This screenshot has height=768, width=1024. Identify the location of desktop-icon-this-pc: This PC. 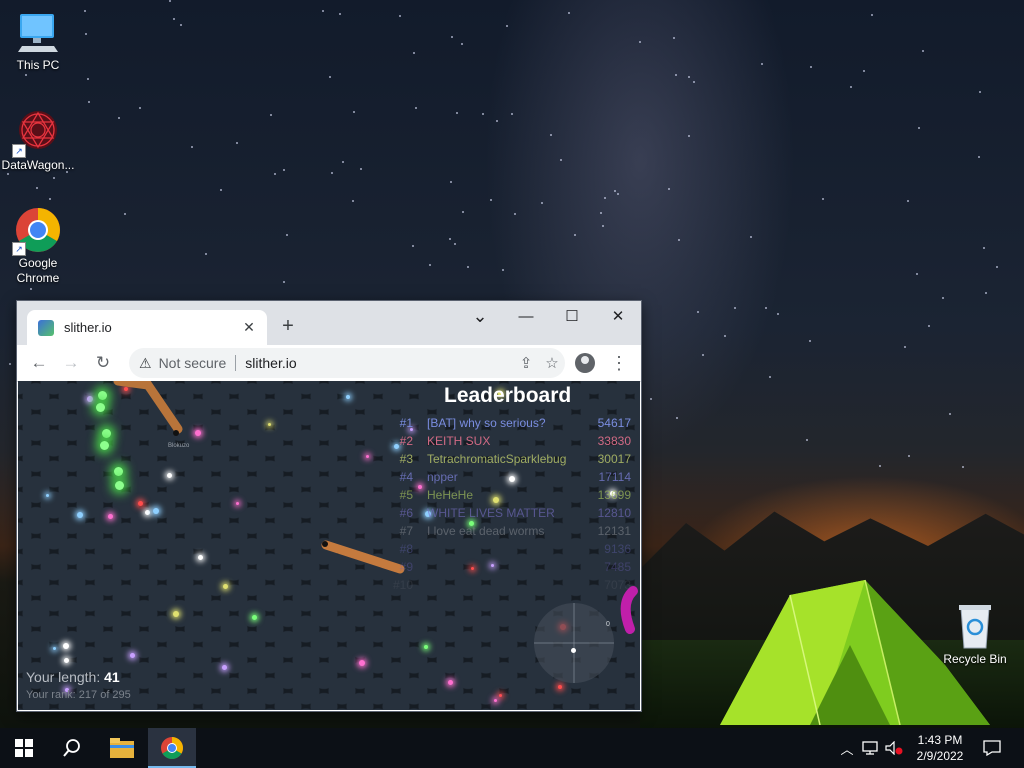
(38, 40).